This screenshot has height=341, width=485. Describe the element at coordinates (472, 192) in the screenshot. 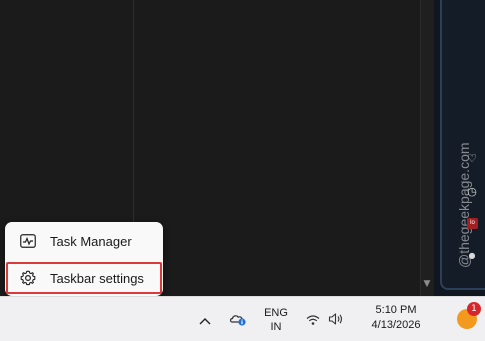

I see `clock-icon: ◷` at that location.